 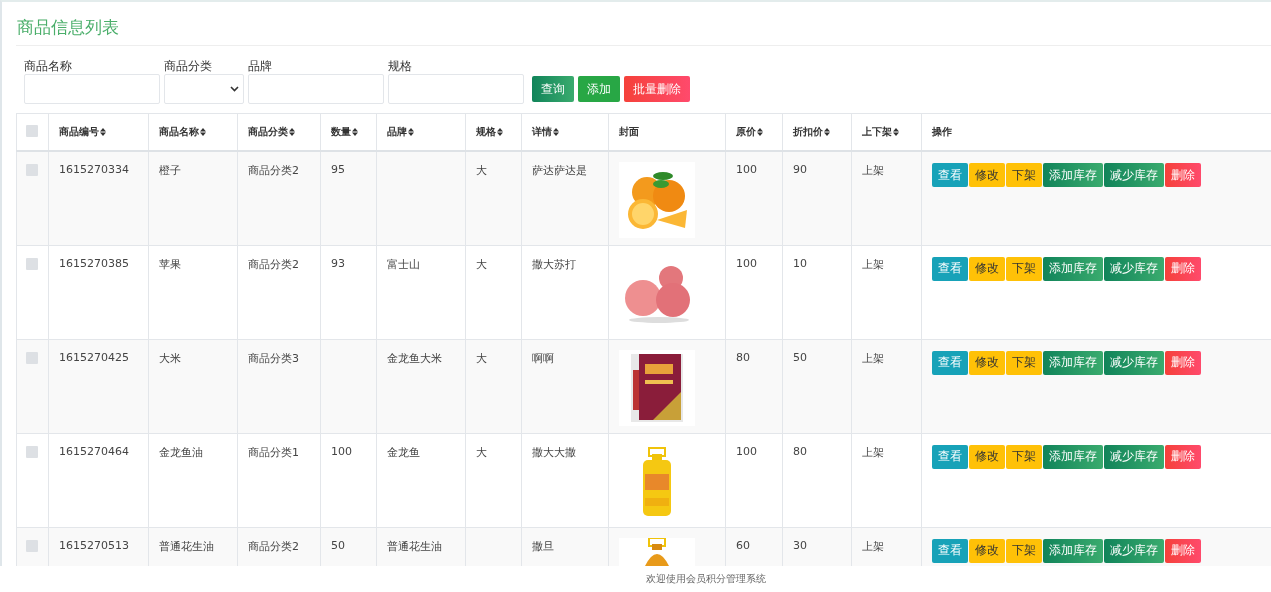 I want to click on column-header: 规格, so click(x=489, y=132).